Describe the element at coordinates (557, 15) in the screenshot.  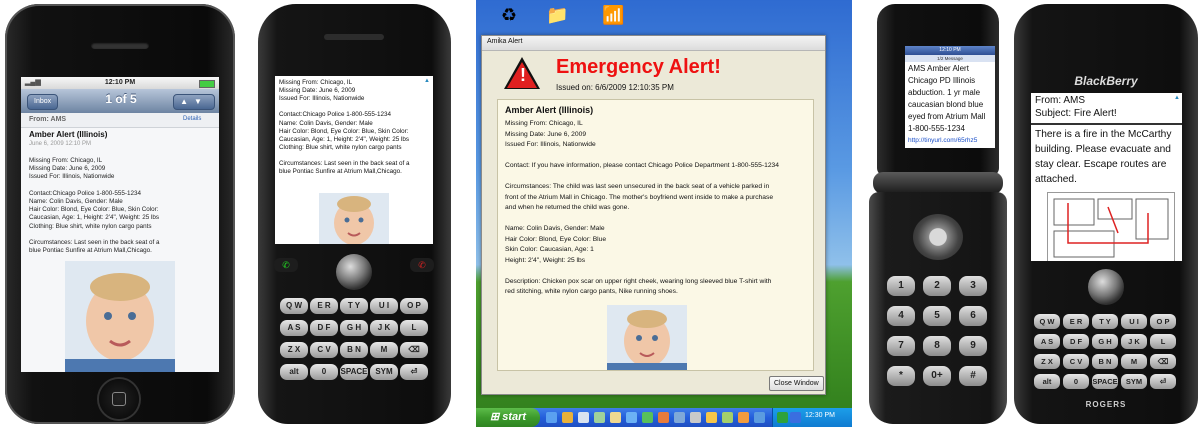
I see `folder-icon: 📁` at that location.